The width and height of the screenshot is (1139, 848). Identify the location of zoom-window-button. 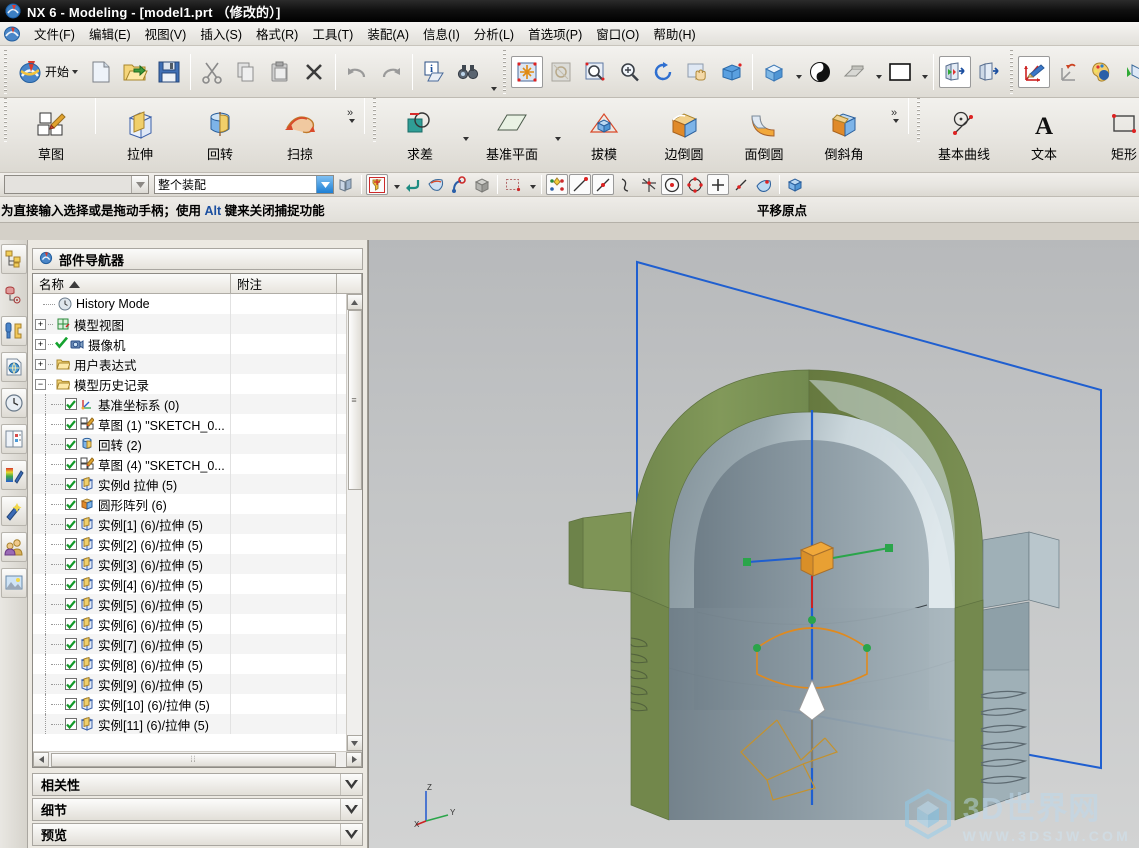
(595, 72).